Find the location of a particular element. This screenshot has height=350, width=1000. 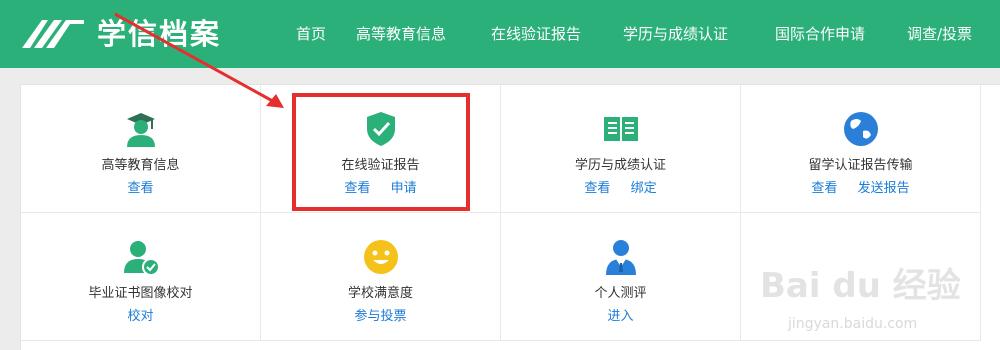

watermark-main-text: Bai du 经验 is located at coordinates (860, 286).